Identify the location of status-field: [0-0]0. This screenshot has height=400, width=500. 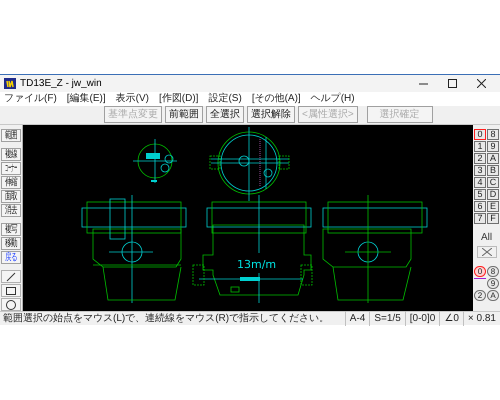
(422, 318).